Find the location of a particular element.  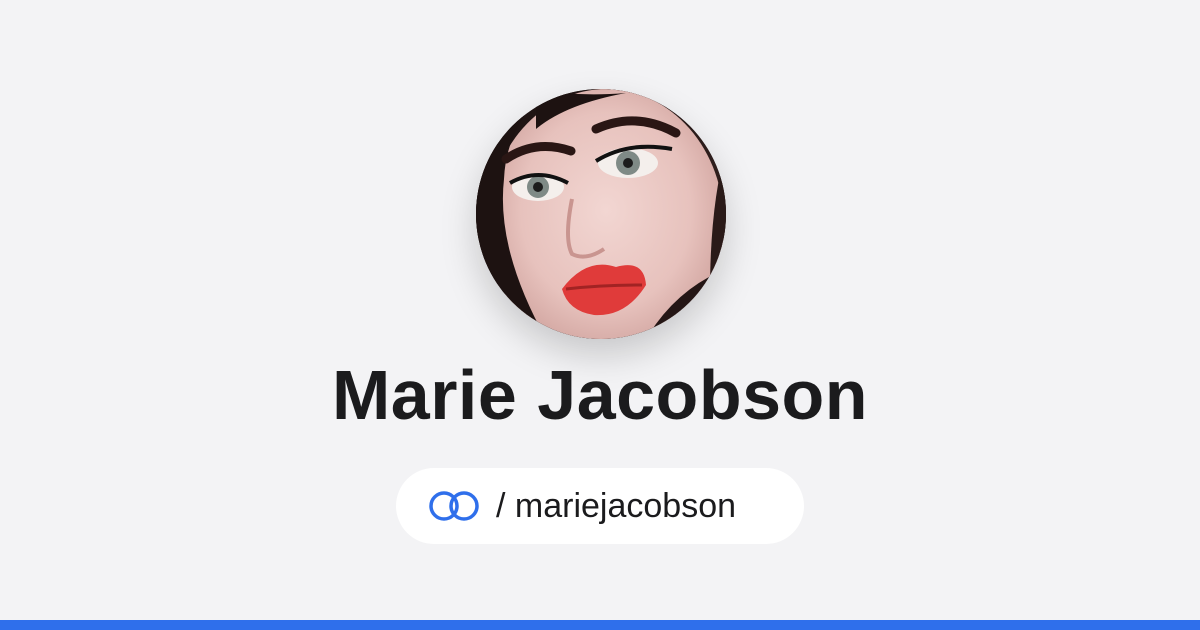

profile-avatar is located at coordinates (601, 214).